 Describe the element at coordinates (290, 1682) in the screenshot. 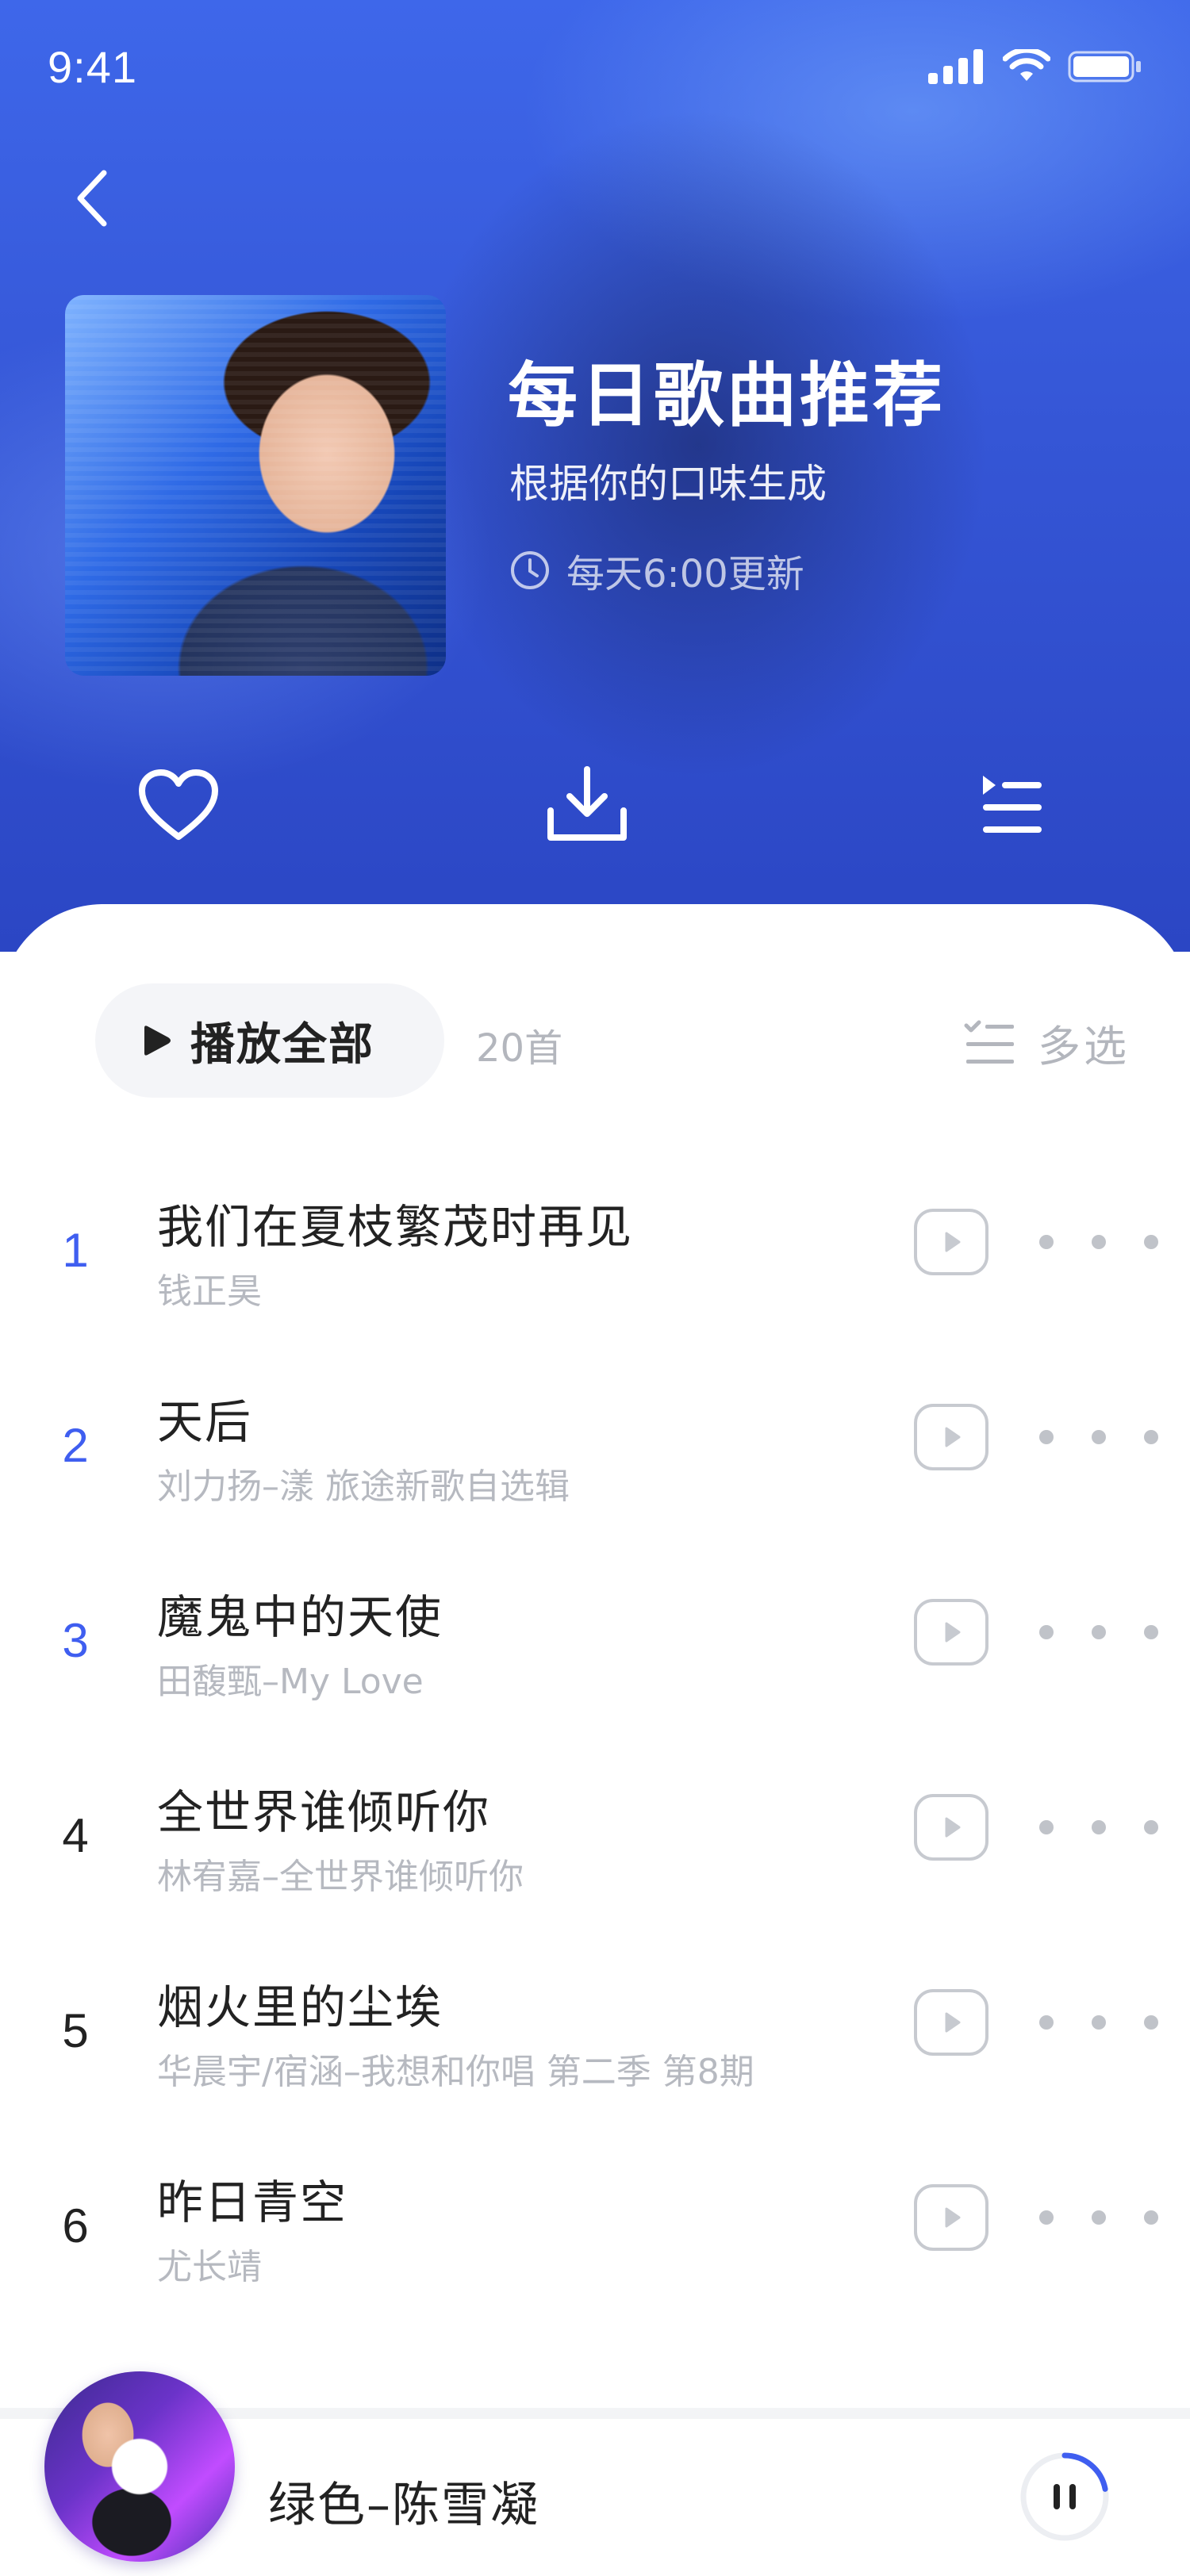

I see `song-artist: 田馥甄–My Love` at that location.